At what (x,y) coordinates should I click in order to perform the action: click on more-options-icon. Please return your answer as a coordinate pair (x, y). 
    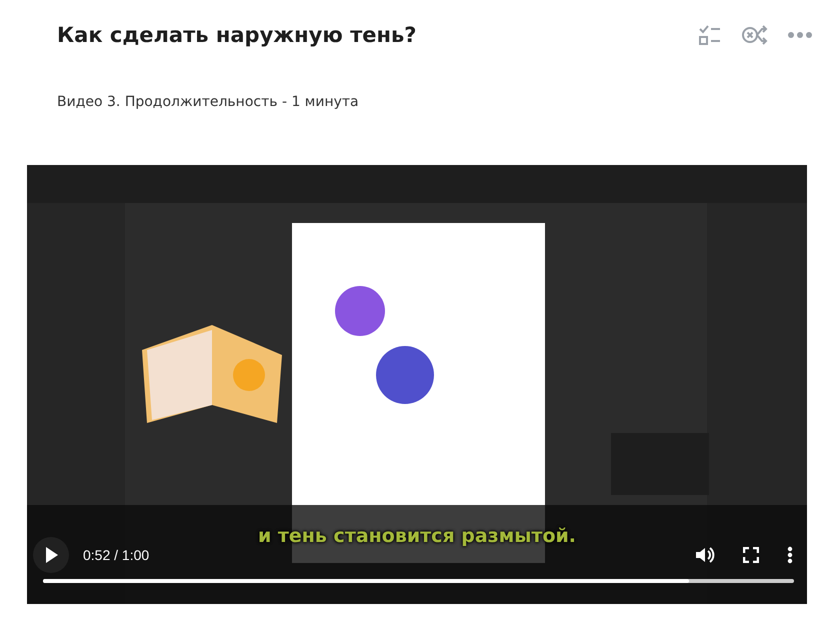
    Looking at the image, I should click on (790, 555).